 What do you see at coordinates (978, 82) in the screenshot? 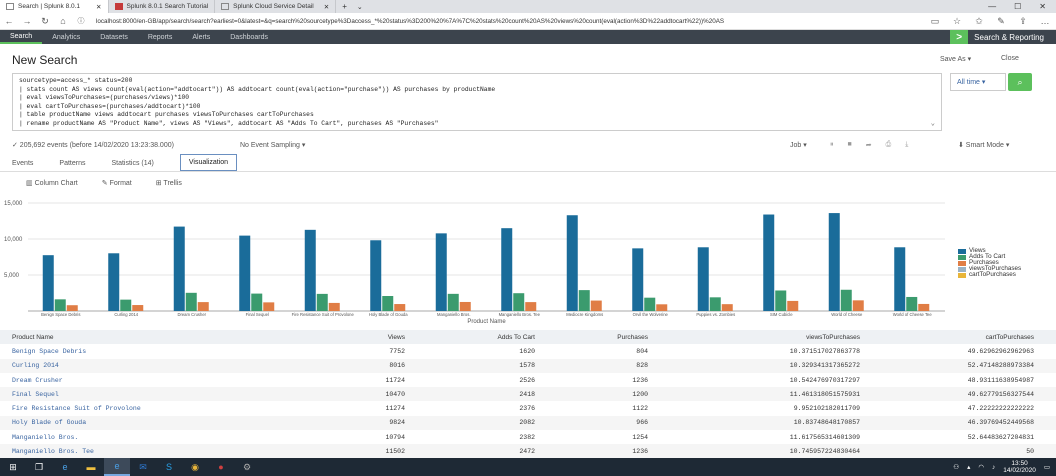
I see `time-range-picker: All time ▾` at bounding box center [978, 82].